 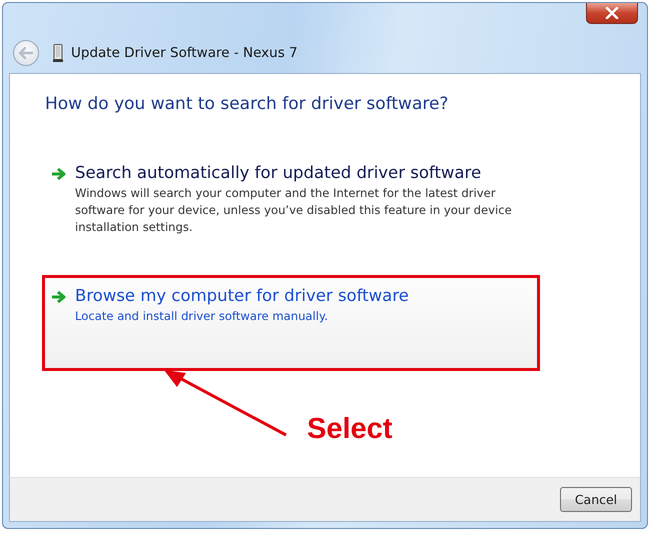 What do you see at coordinates (294, 210) in the screenshot?
I see `option-description: Windows will search your computer and the Internet for the latest driver software for your device, unless you’ve disabled this feature in your device installation settings.` at bounding box center [294, 210].